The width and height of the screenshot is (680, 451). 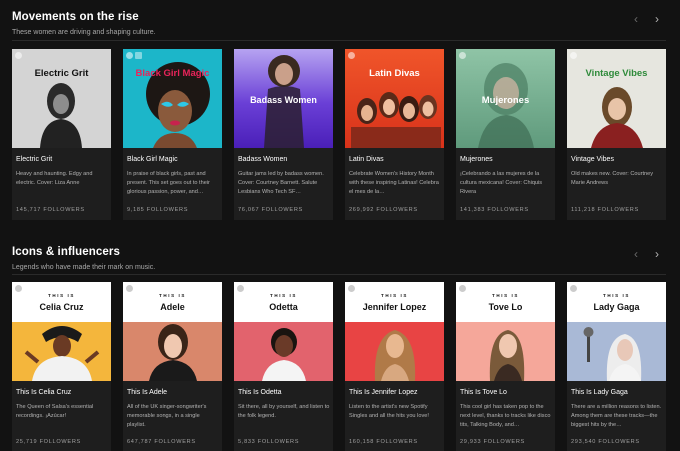 I want to click on playlist-name: This Is Celia Cruz, so click(x=43, y=392).